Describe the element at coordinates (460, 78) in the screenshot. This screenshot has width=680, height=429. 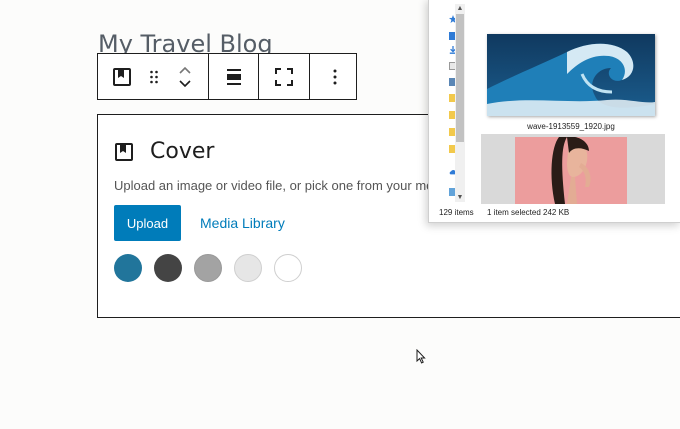
I see `scrollbar-thumb` at that location.